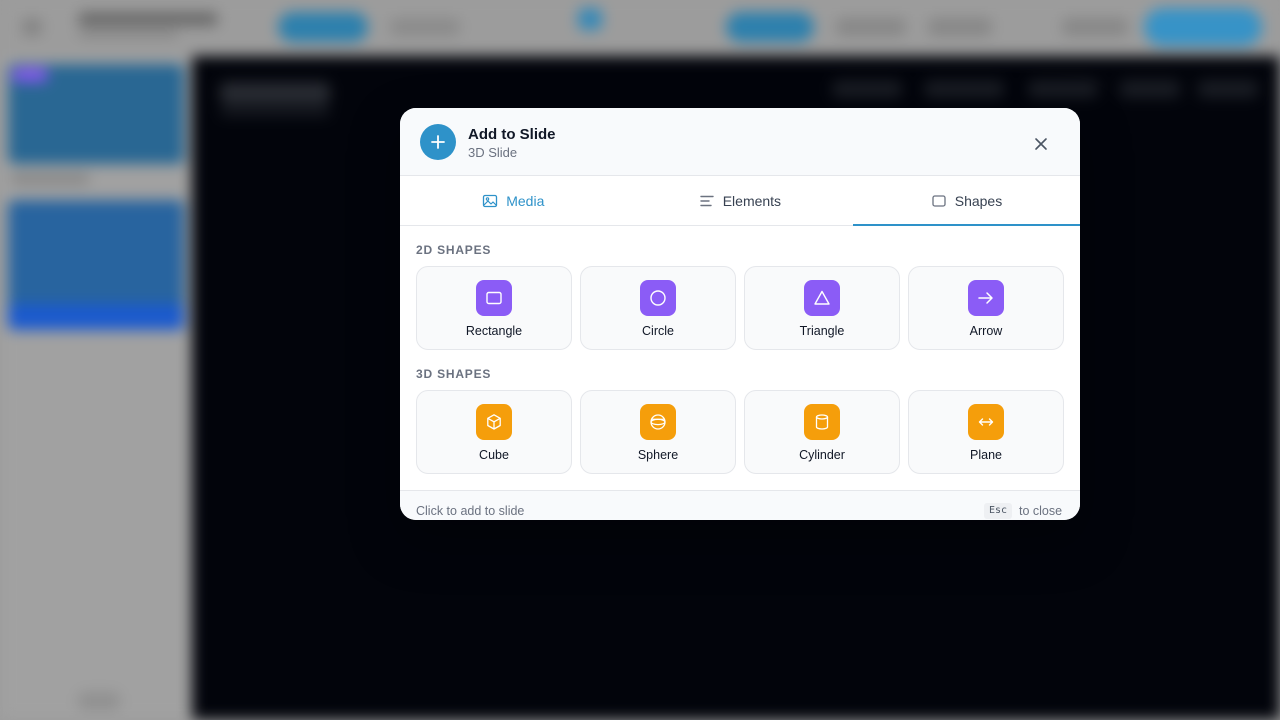 The width and height of the screenshot is (1280, 720). Describe the element at coordinates (470, 511) in the screenshot. I see `footer-hint: Click to add to slide` at that location.